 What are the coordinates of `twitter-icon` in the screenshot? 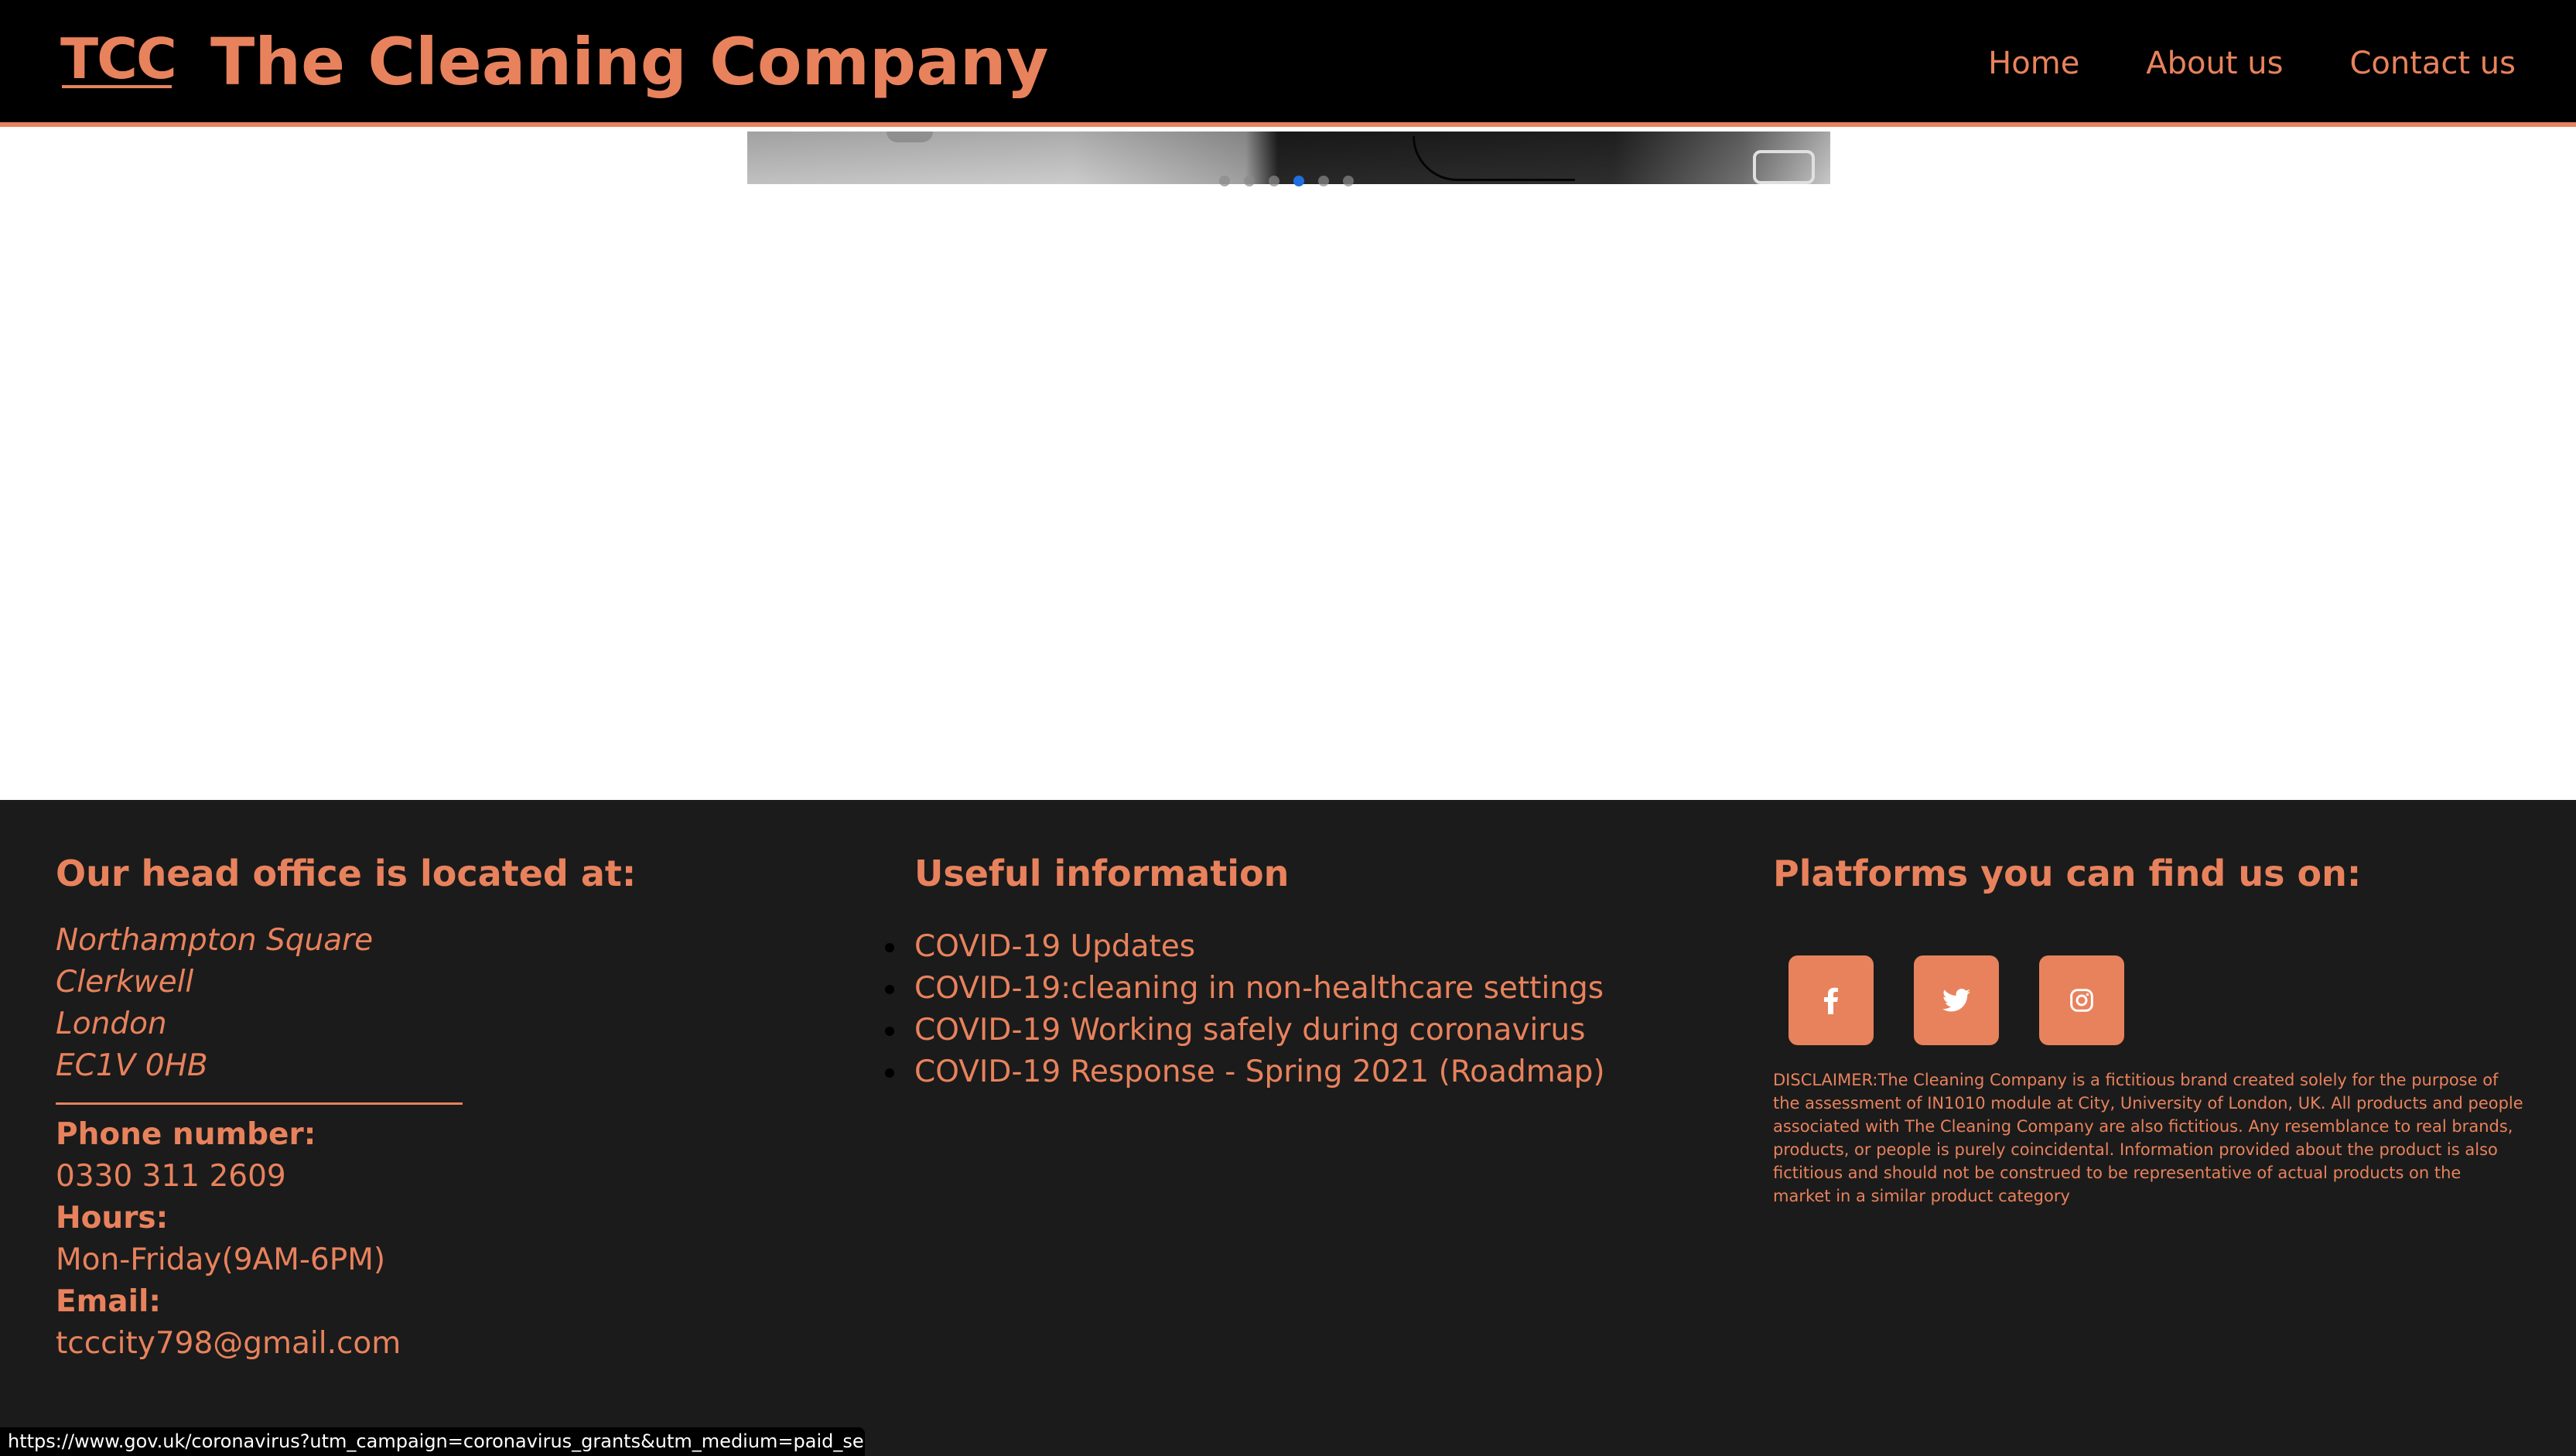 It's located at (1956, 1001).